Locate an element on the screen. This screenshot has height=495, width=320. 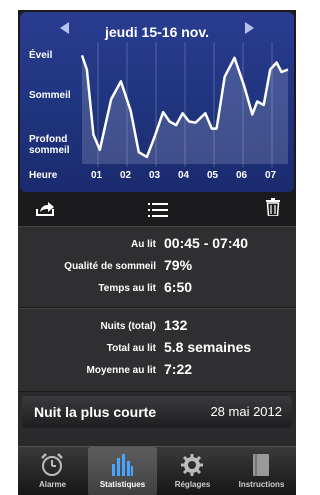
share-icon is located at coordinates (45, 211).